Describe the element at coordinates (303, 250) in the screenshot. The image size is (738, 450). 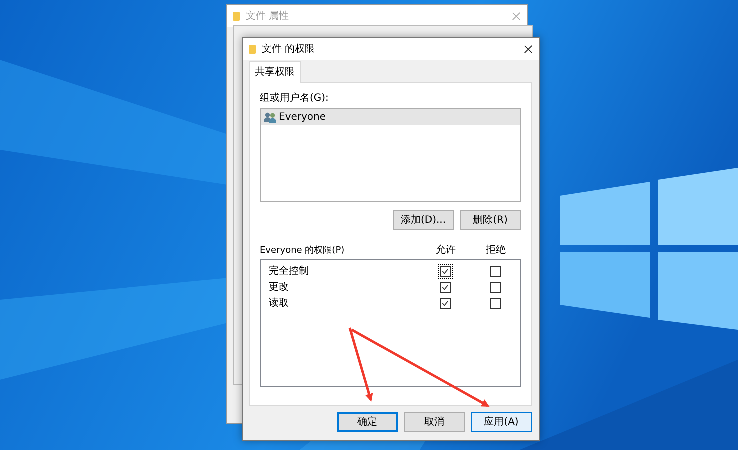
I see `permissions-label: Everyone 的权限(P)` at that location.